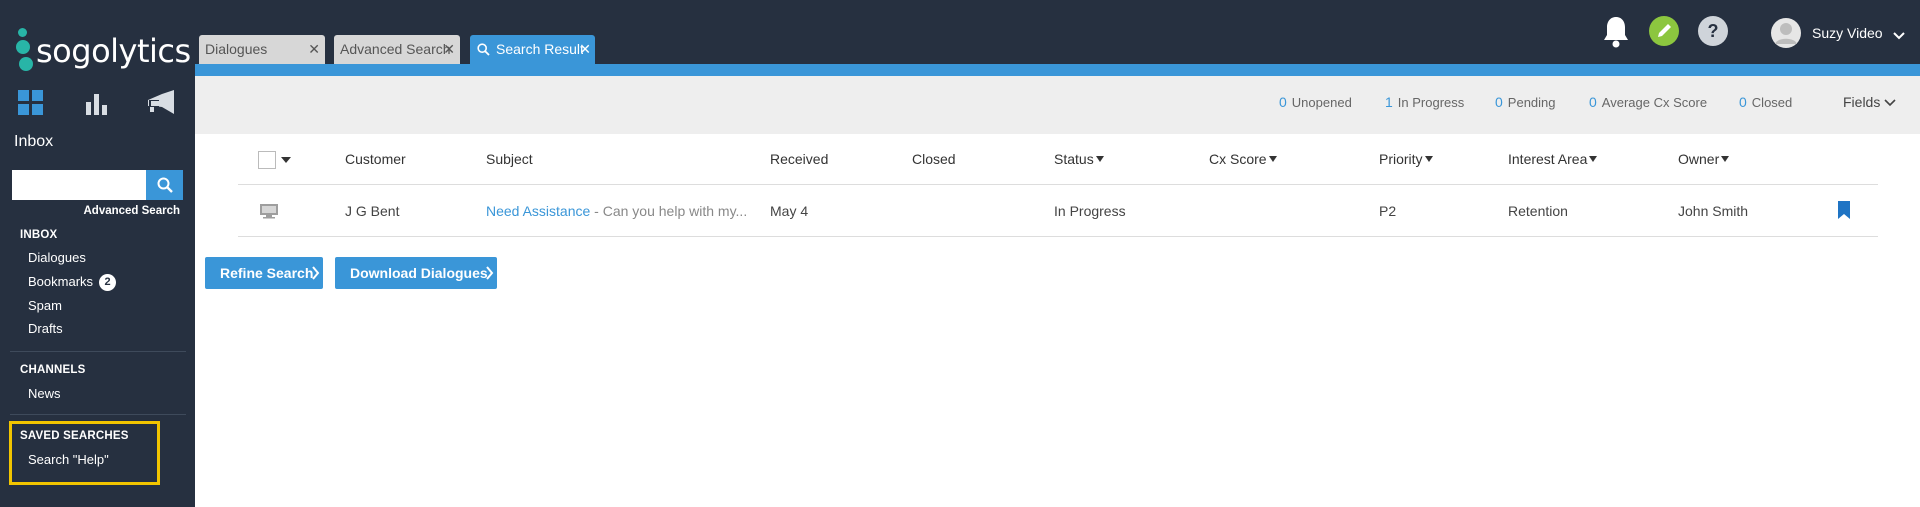  I want to click on stat-average-cx-score: 0 Average Cx Score, so click(1648, 102).